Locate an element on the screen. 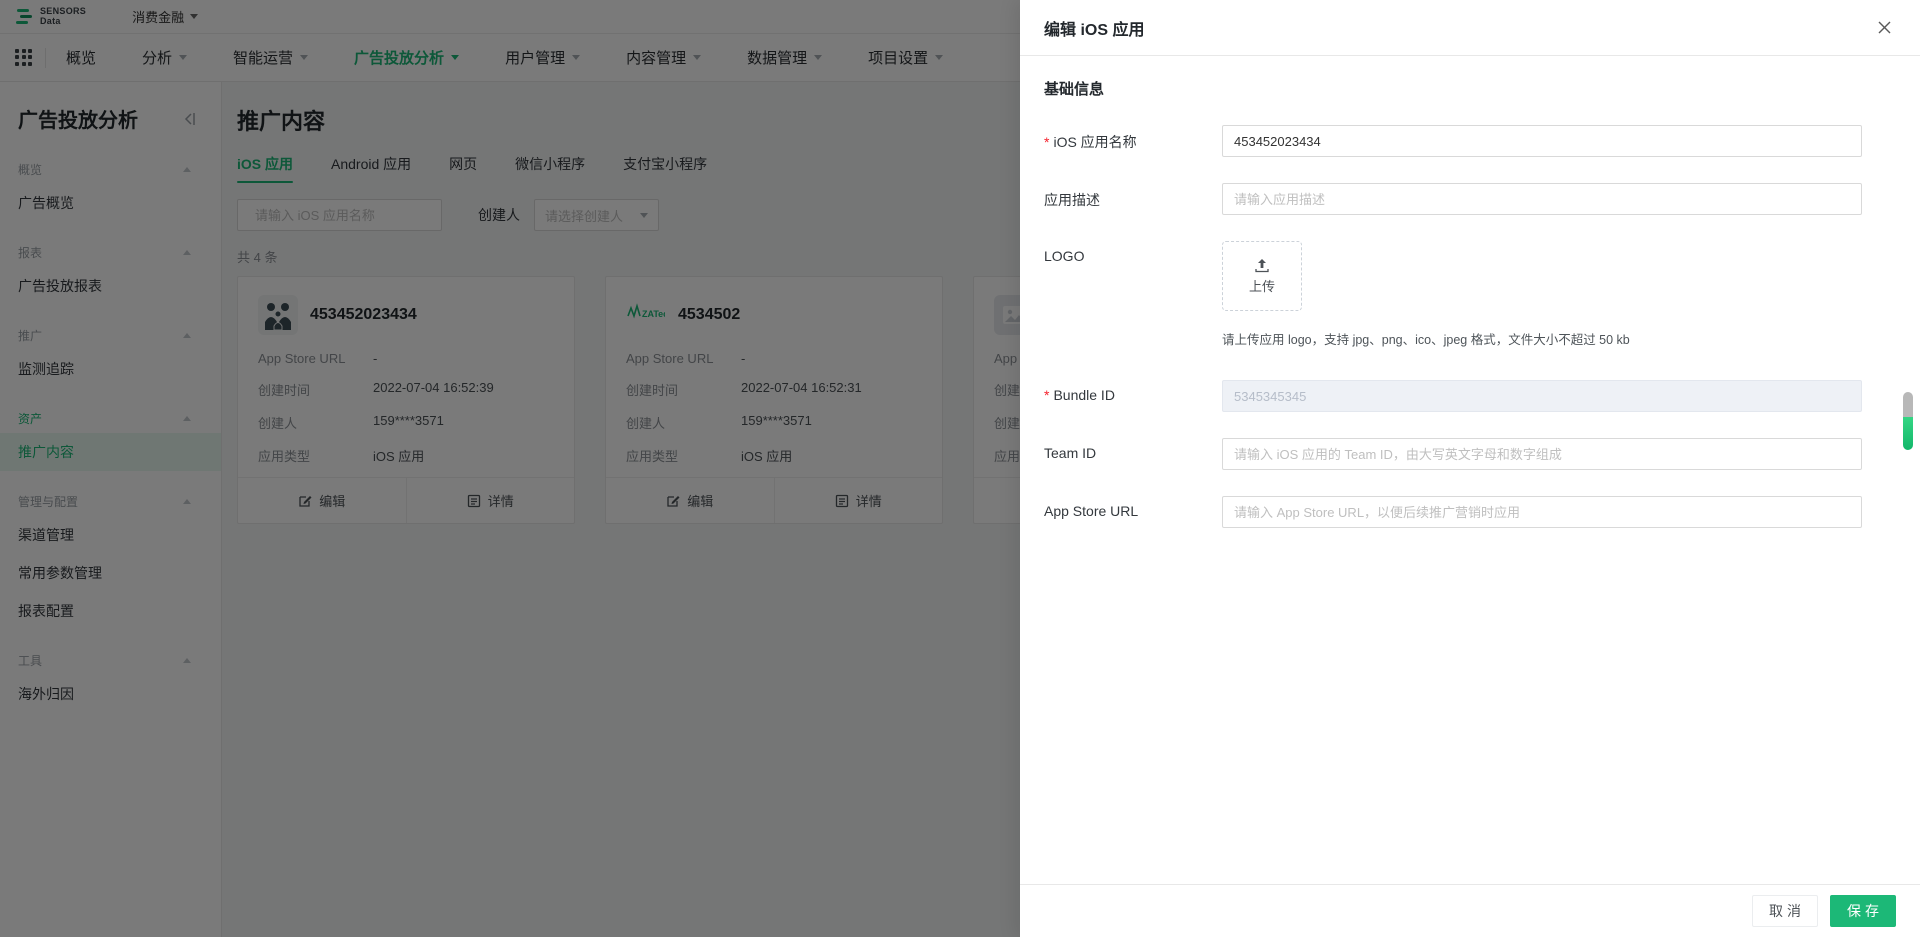 The width and height of the screenshot is (1920, 937). drawer-title: 编辑 iOS 应用 is located at coordinates (1094, 30).